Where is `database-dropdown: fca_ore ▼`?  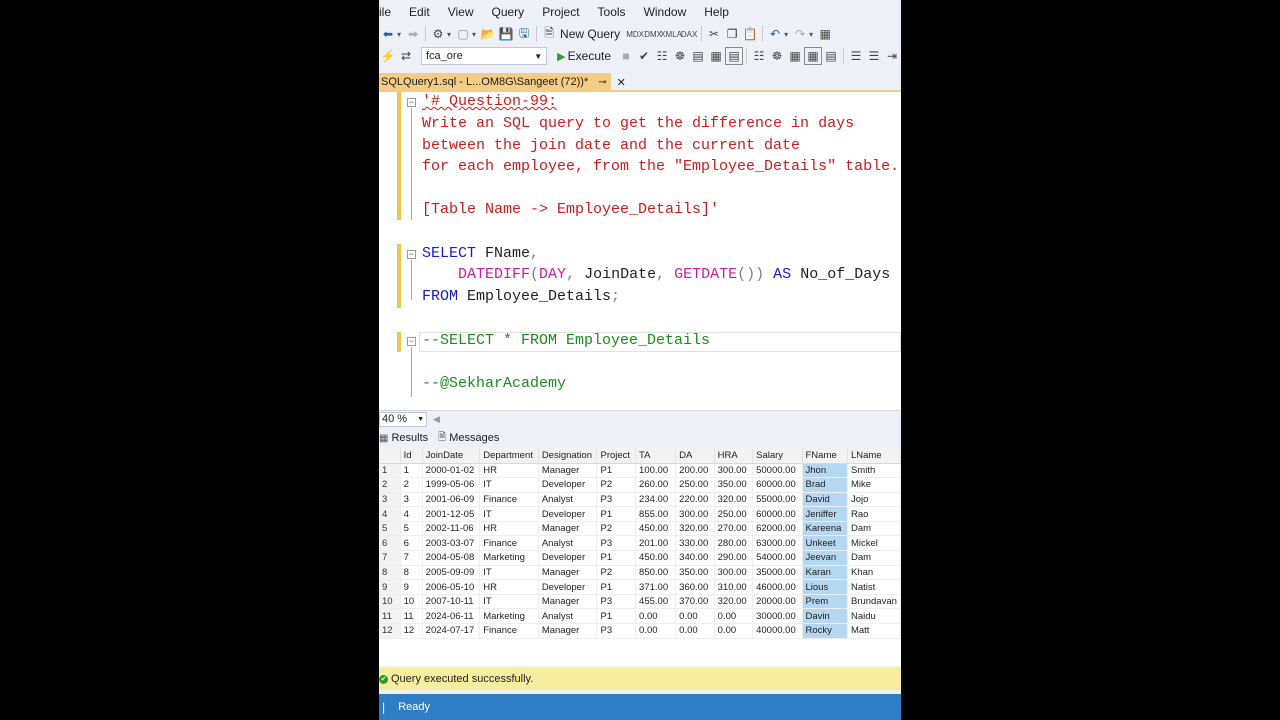 database-dropdown: fca_ore ▼ is located at coordinates (484, 56).